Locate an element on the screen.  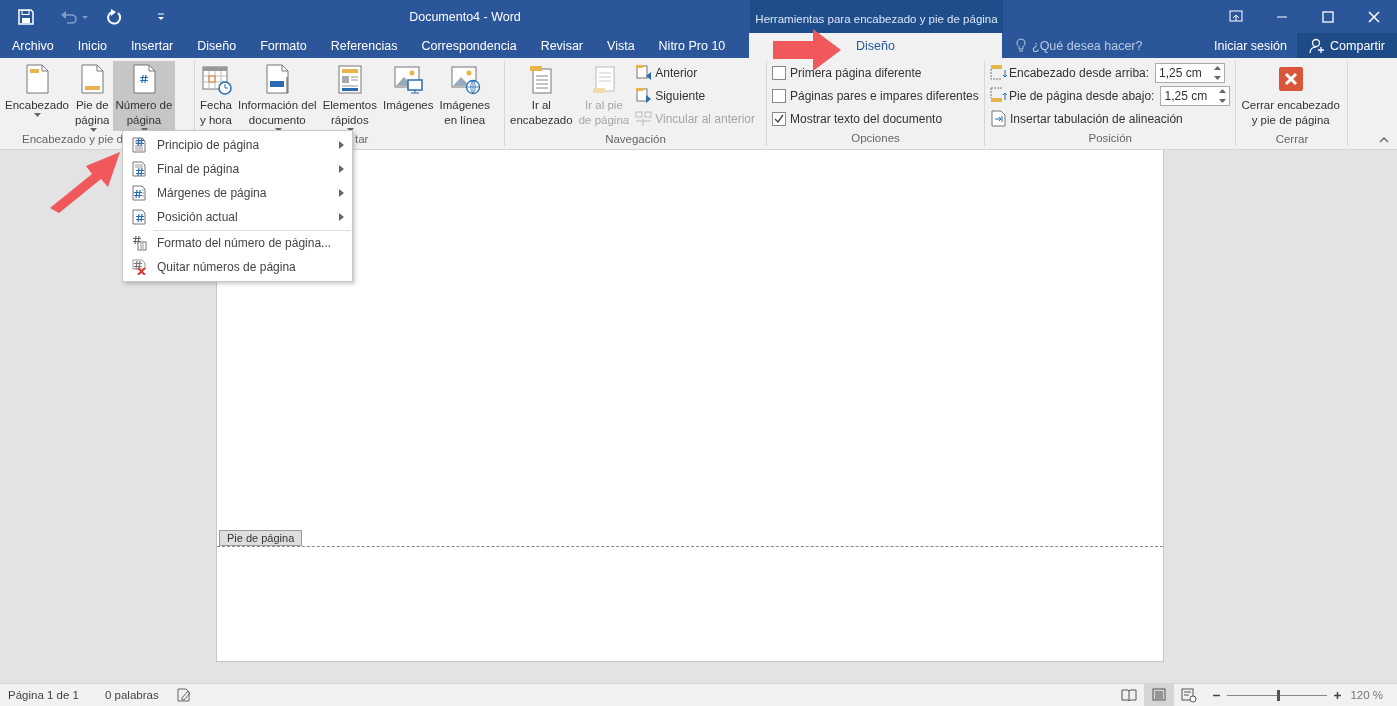
footer-distance-icon is located at coordinates (998, 95).